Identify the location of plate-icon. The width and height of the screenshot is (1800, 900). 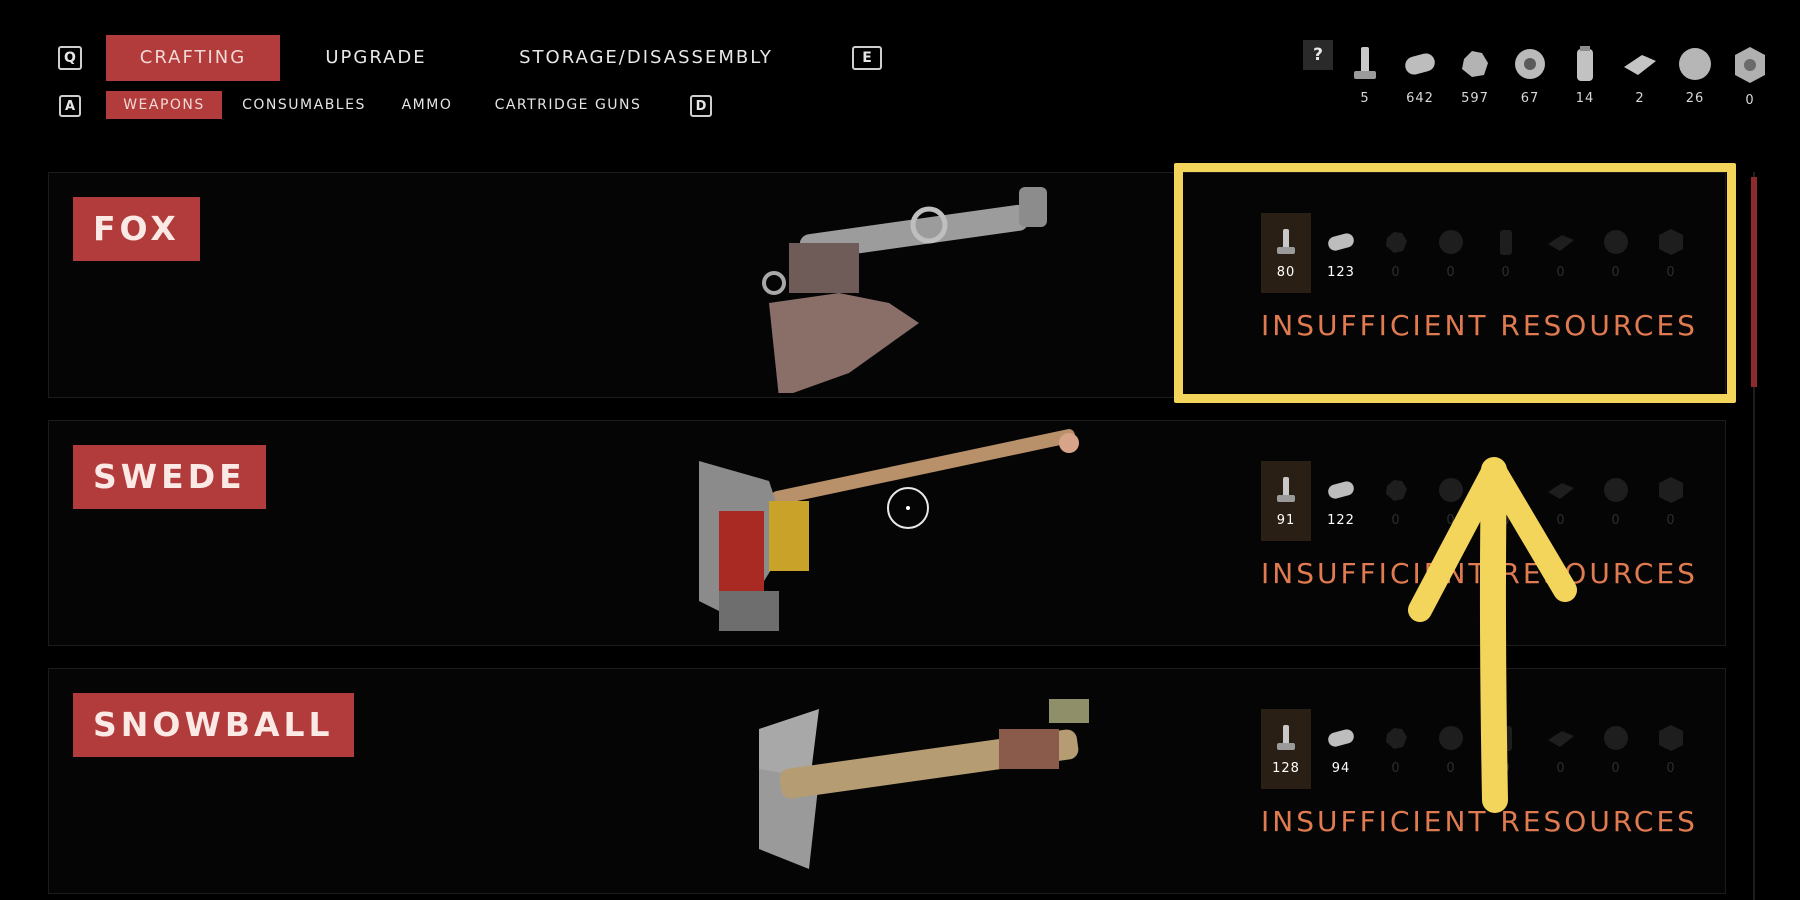
(1640, 65).